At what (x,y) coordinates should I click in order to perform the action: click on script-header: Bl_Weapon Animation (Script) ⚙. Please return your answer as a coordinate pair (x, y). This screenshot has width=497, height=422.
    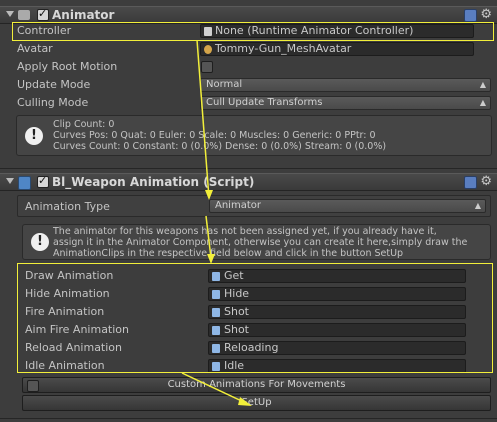
    Looking at the image, I should click on (248, 182).